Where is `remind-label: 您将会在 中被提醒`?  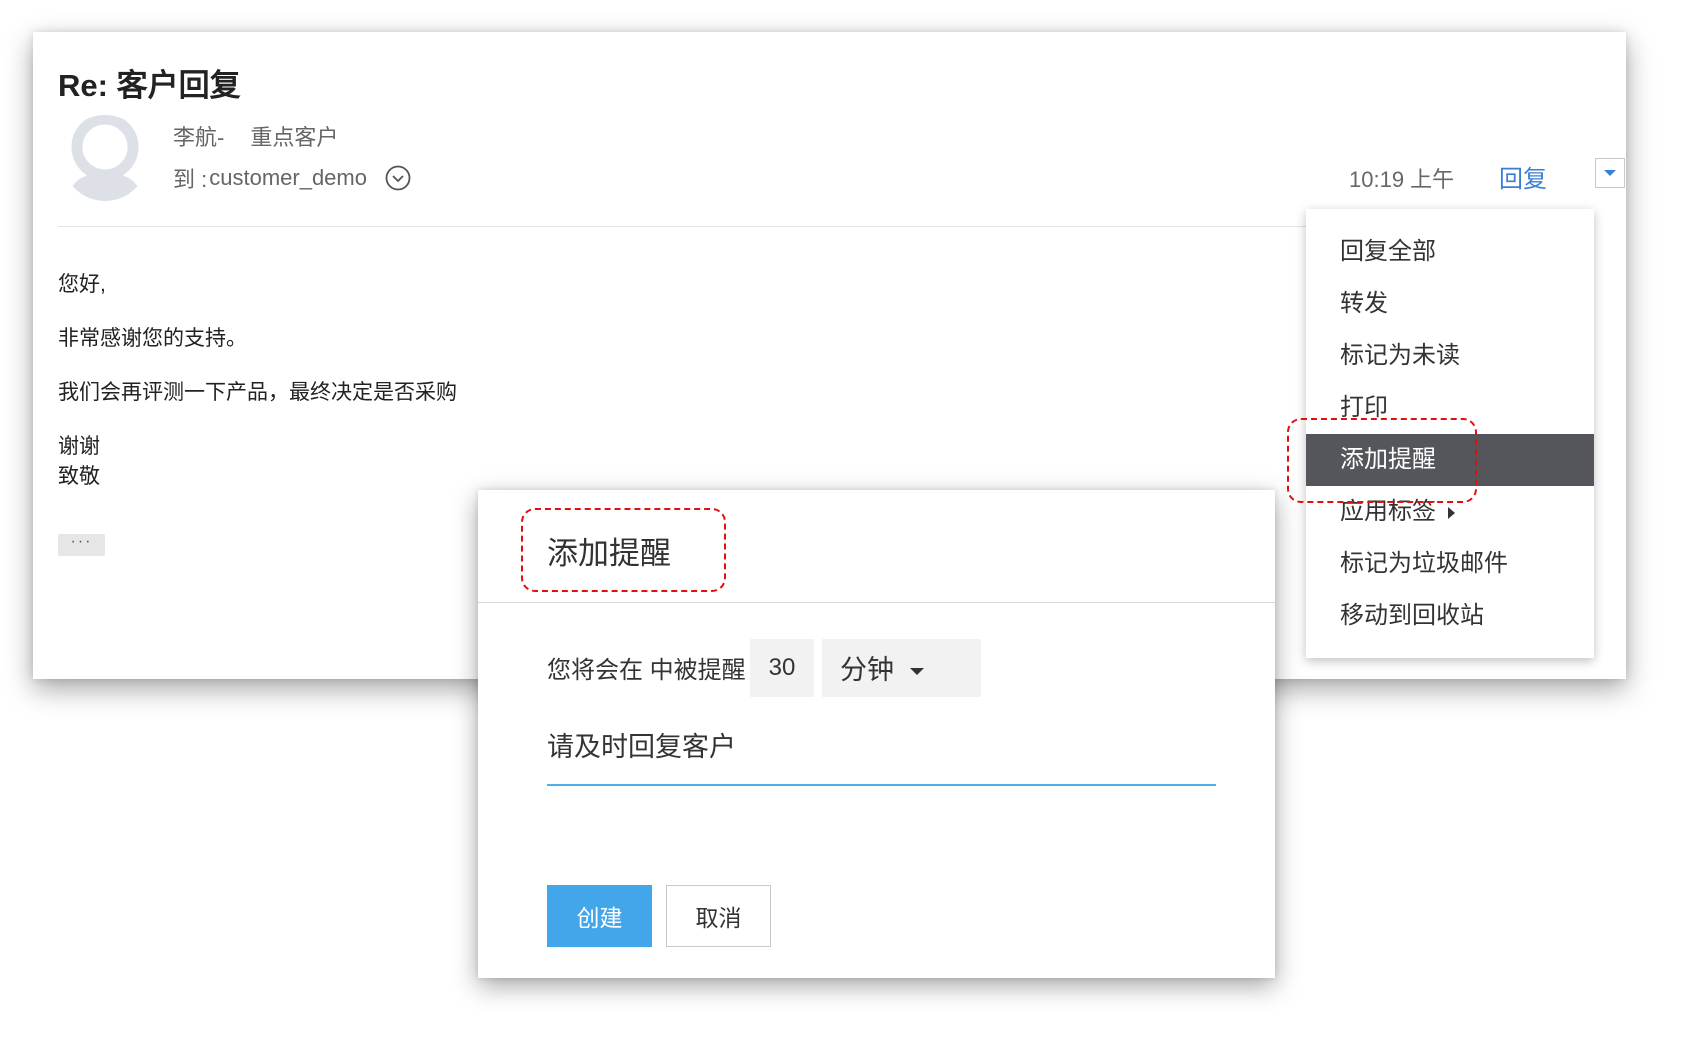 remind-label: 您将会在 中被提醒 is located at coordinates (646, 670).